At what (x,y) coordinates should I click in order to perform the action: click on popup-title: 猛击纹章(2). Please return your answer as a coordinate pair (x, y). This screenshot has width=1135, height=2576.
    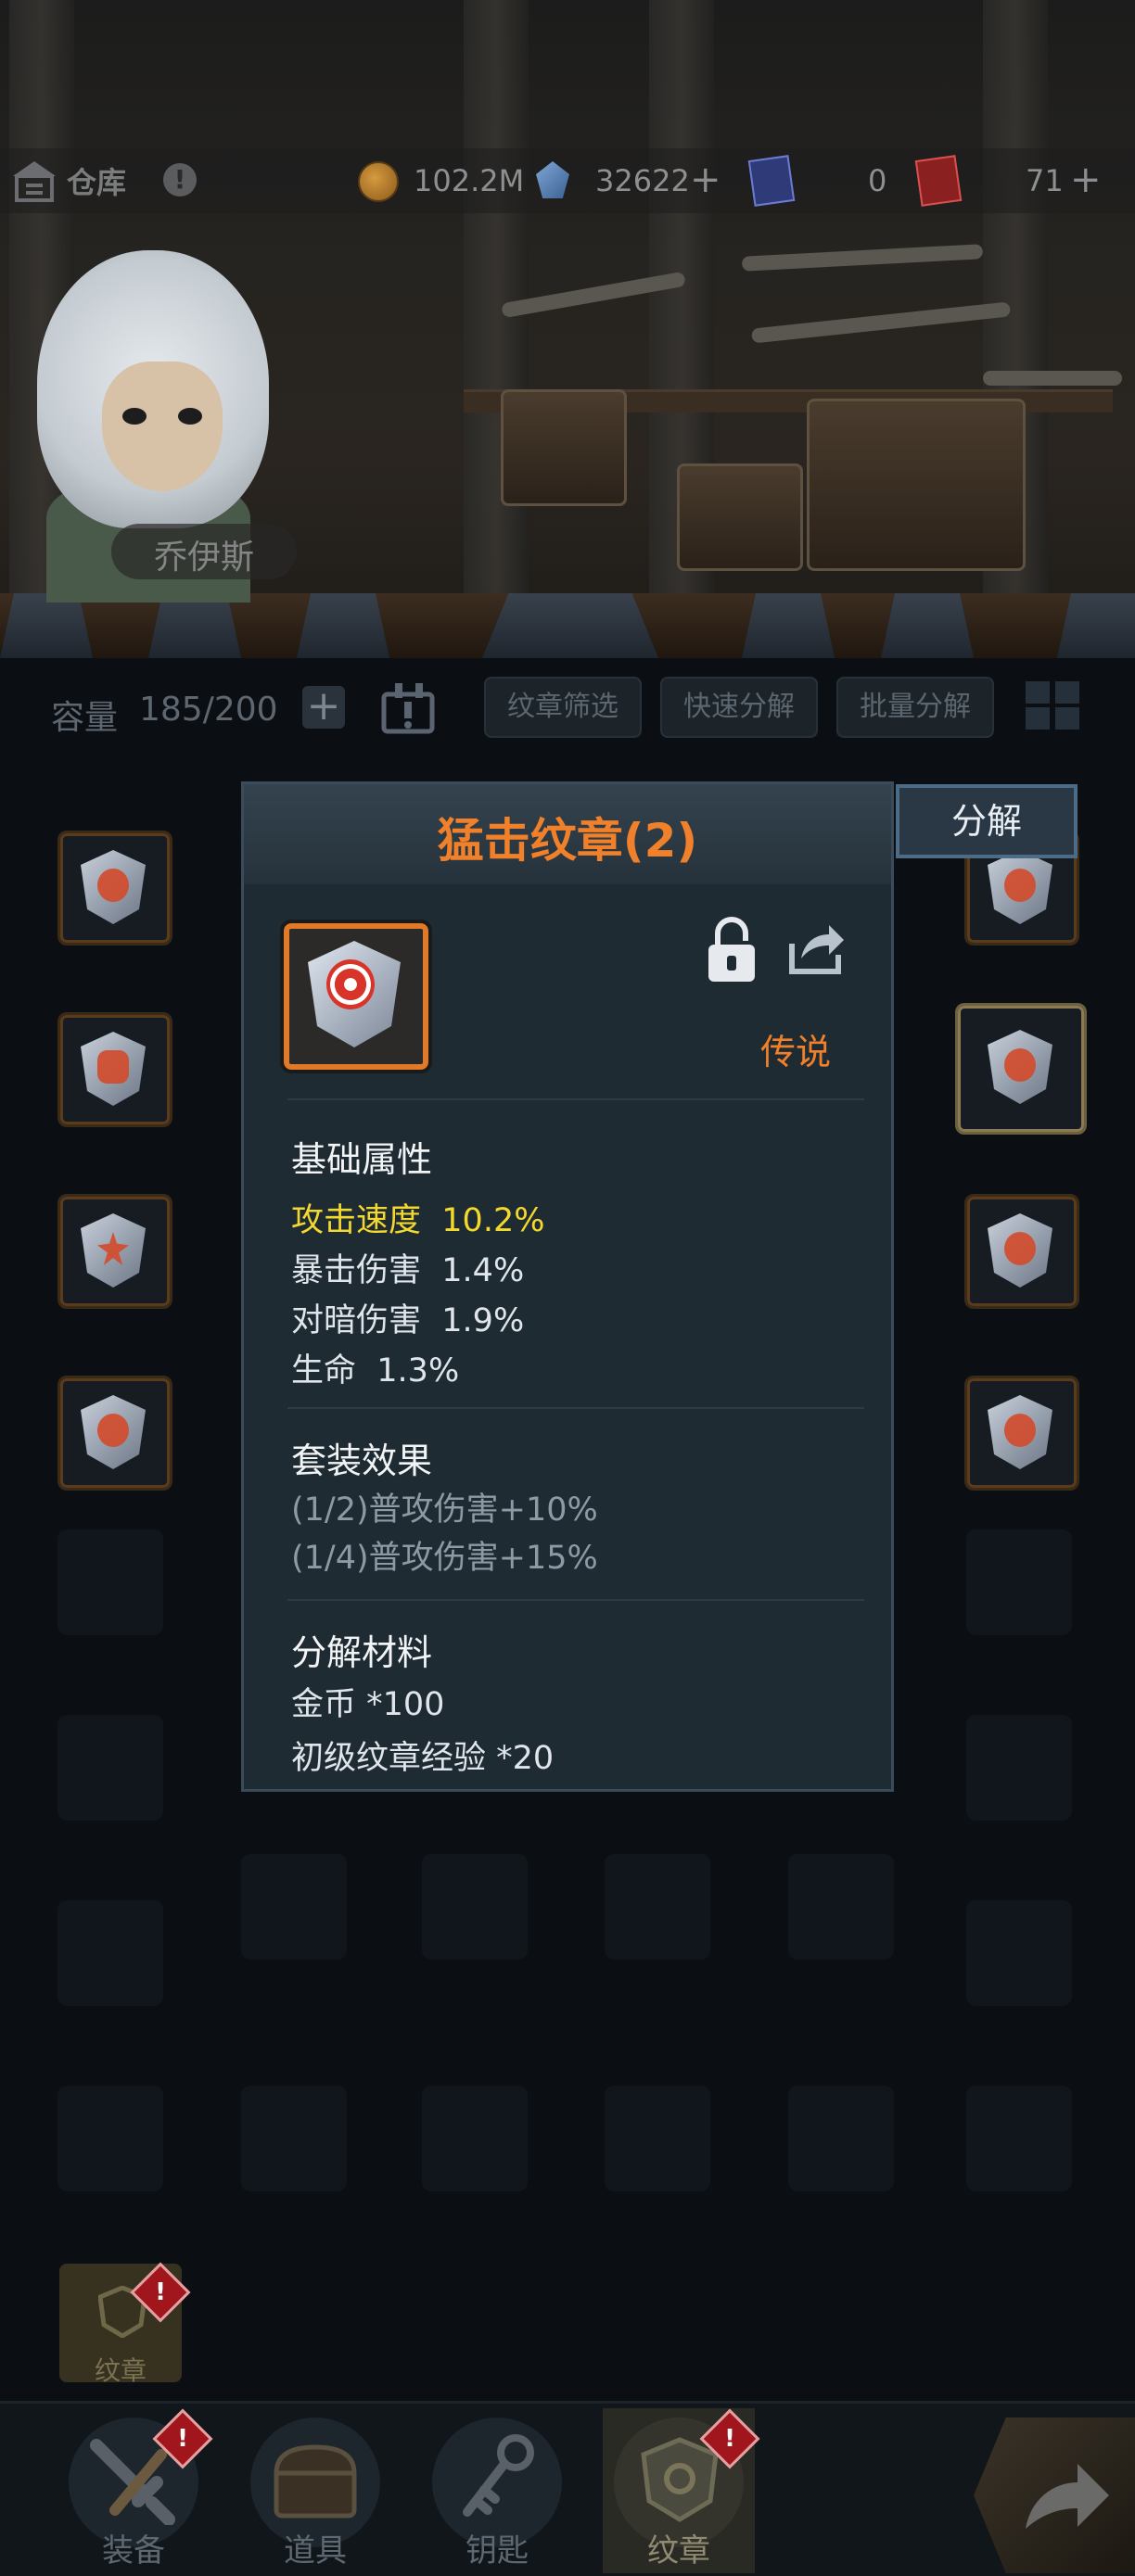
    Looking at the image, I should click on (567, 841).